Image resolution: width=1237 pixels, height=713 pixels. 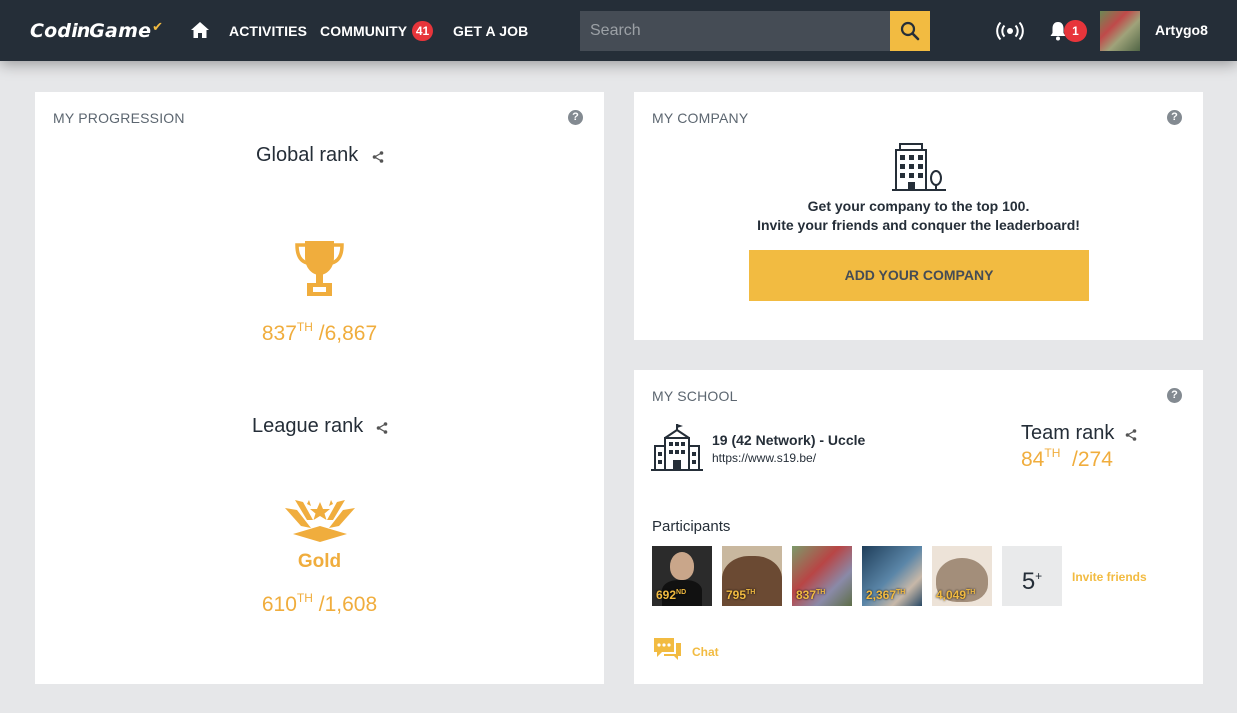 I want to click on nav-community: COMMUNITY, so click(x=363, y=31).